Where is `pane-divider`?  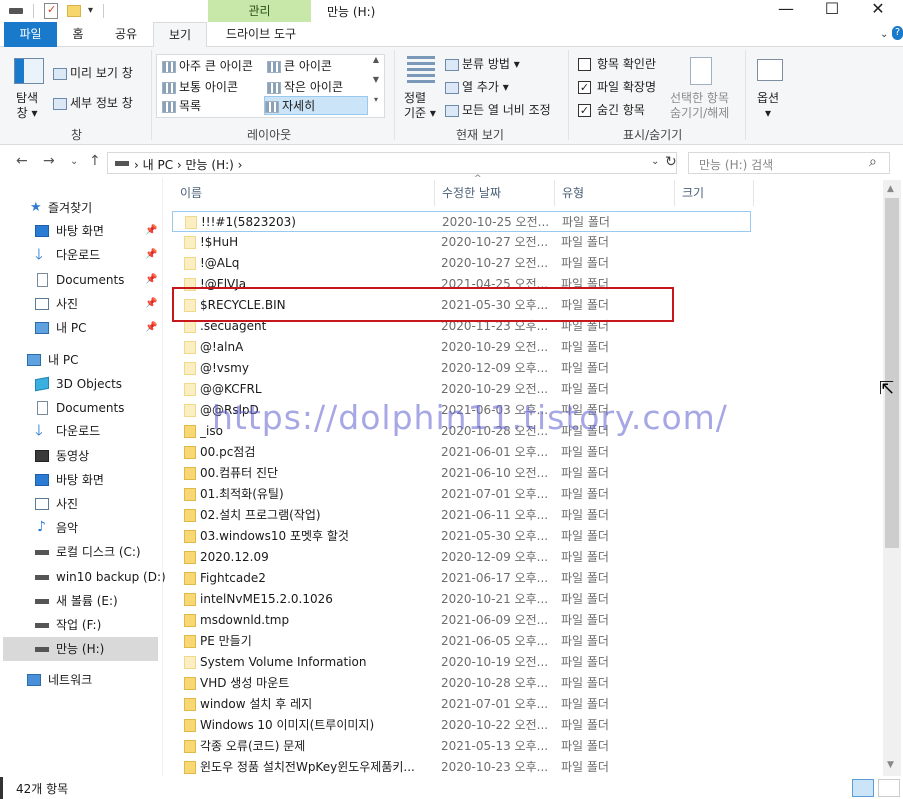 pane-divider is located at coordinates (162, 477).